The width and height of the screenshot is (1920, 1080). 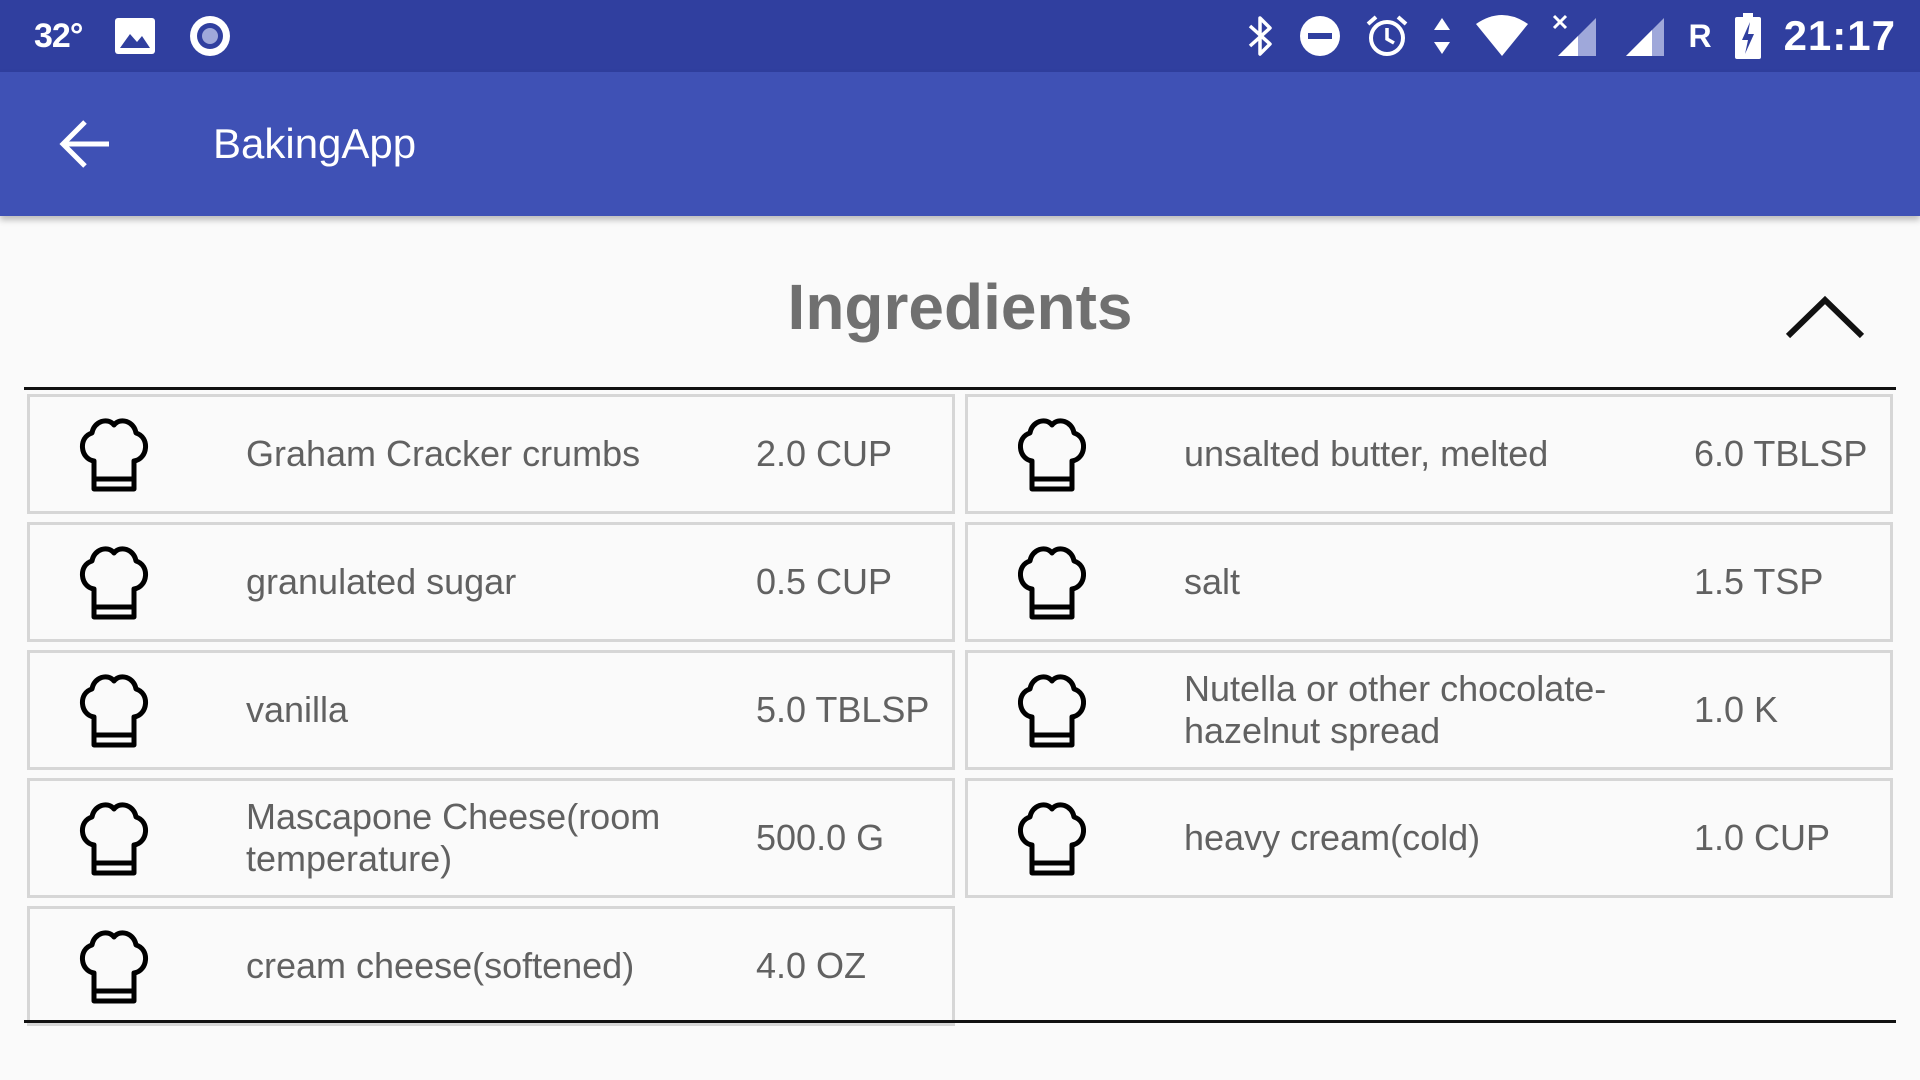 I want to click on ingredient-card: heavy cream(cold) 1.0 CUP, so click(x=1429, y=838).